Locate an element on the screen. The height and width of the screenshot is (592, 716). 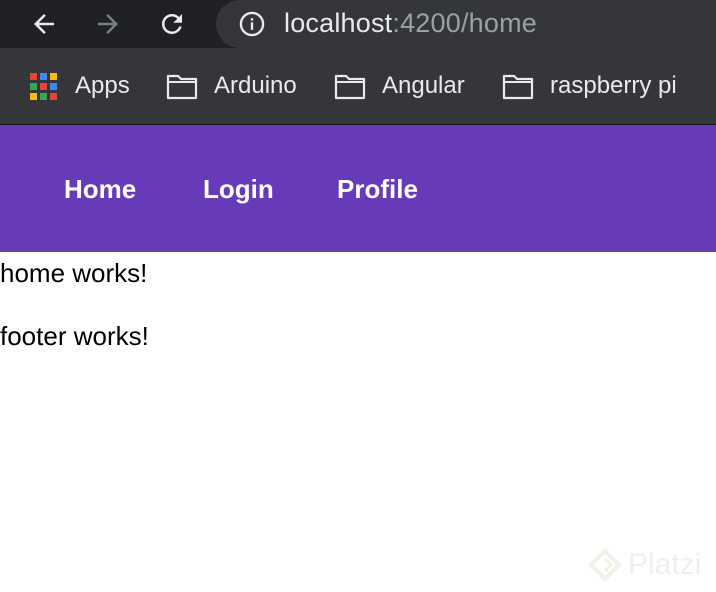
nav-link-profile: Profile is located at coordinates (377, 189).